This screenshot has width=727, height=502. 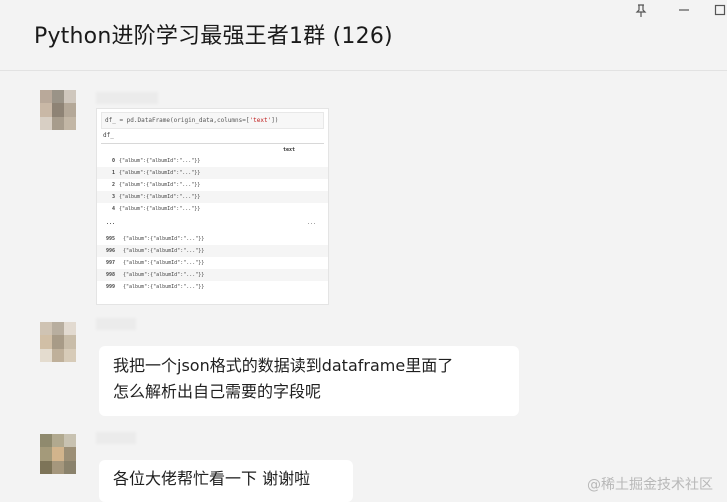 I want to click on table-row: 2 {"album":{"albumId":"..."}}, so click(x=156, y=185).